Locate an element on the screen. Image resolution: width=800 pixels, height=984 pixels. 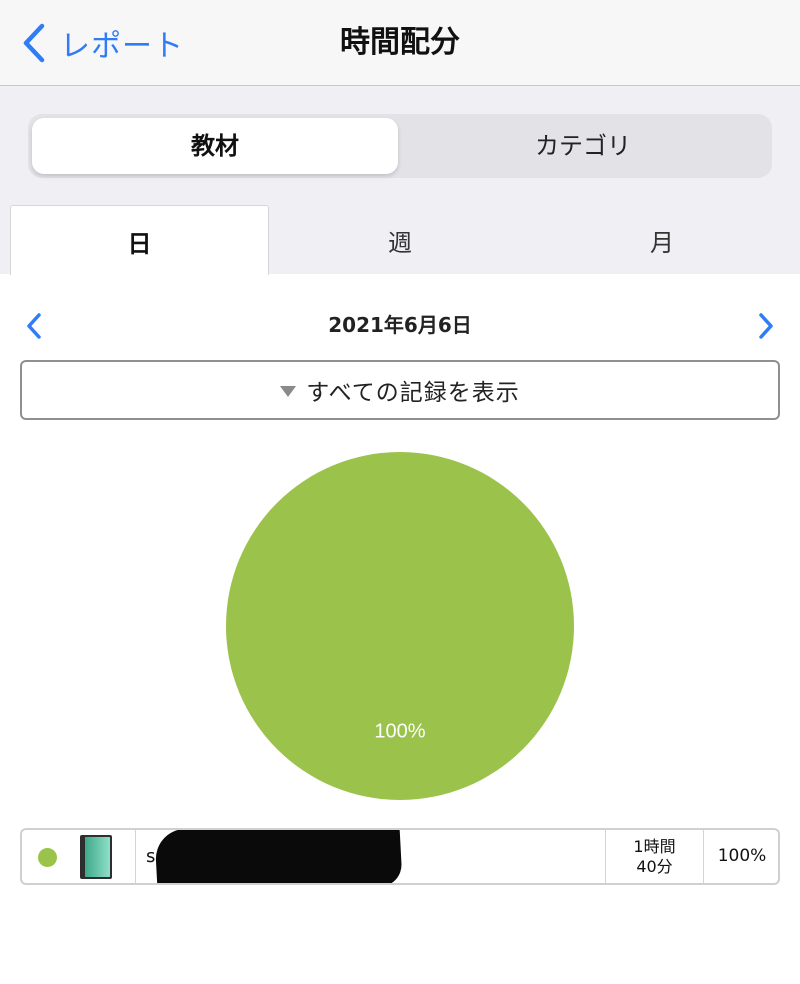
current-date: 2021年6月6日 is located at coordinates (400, 325).